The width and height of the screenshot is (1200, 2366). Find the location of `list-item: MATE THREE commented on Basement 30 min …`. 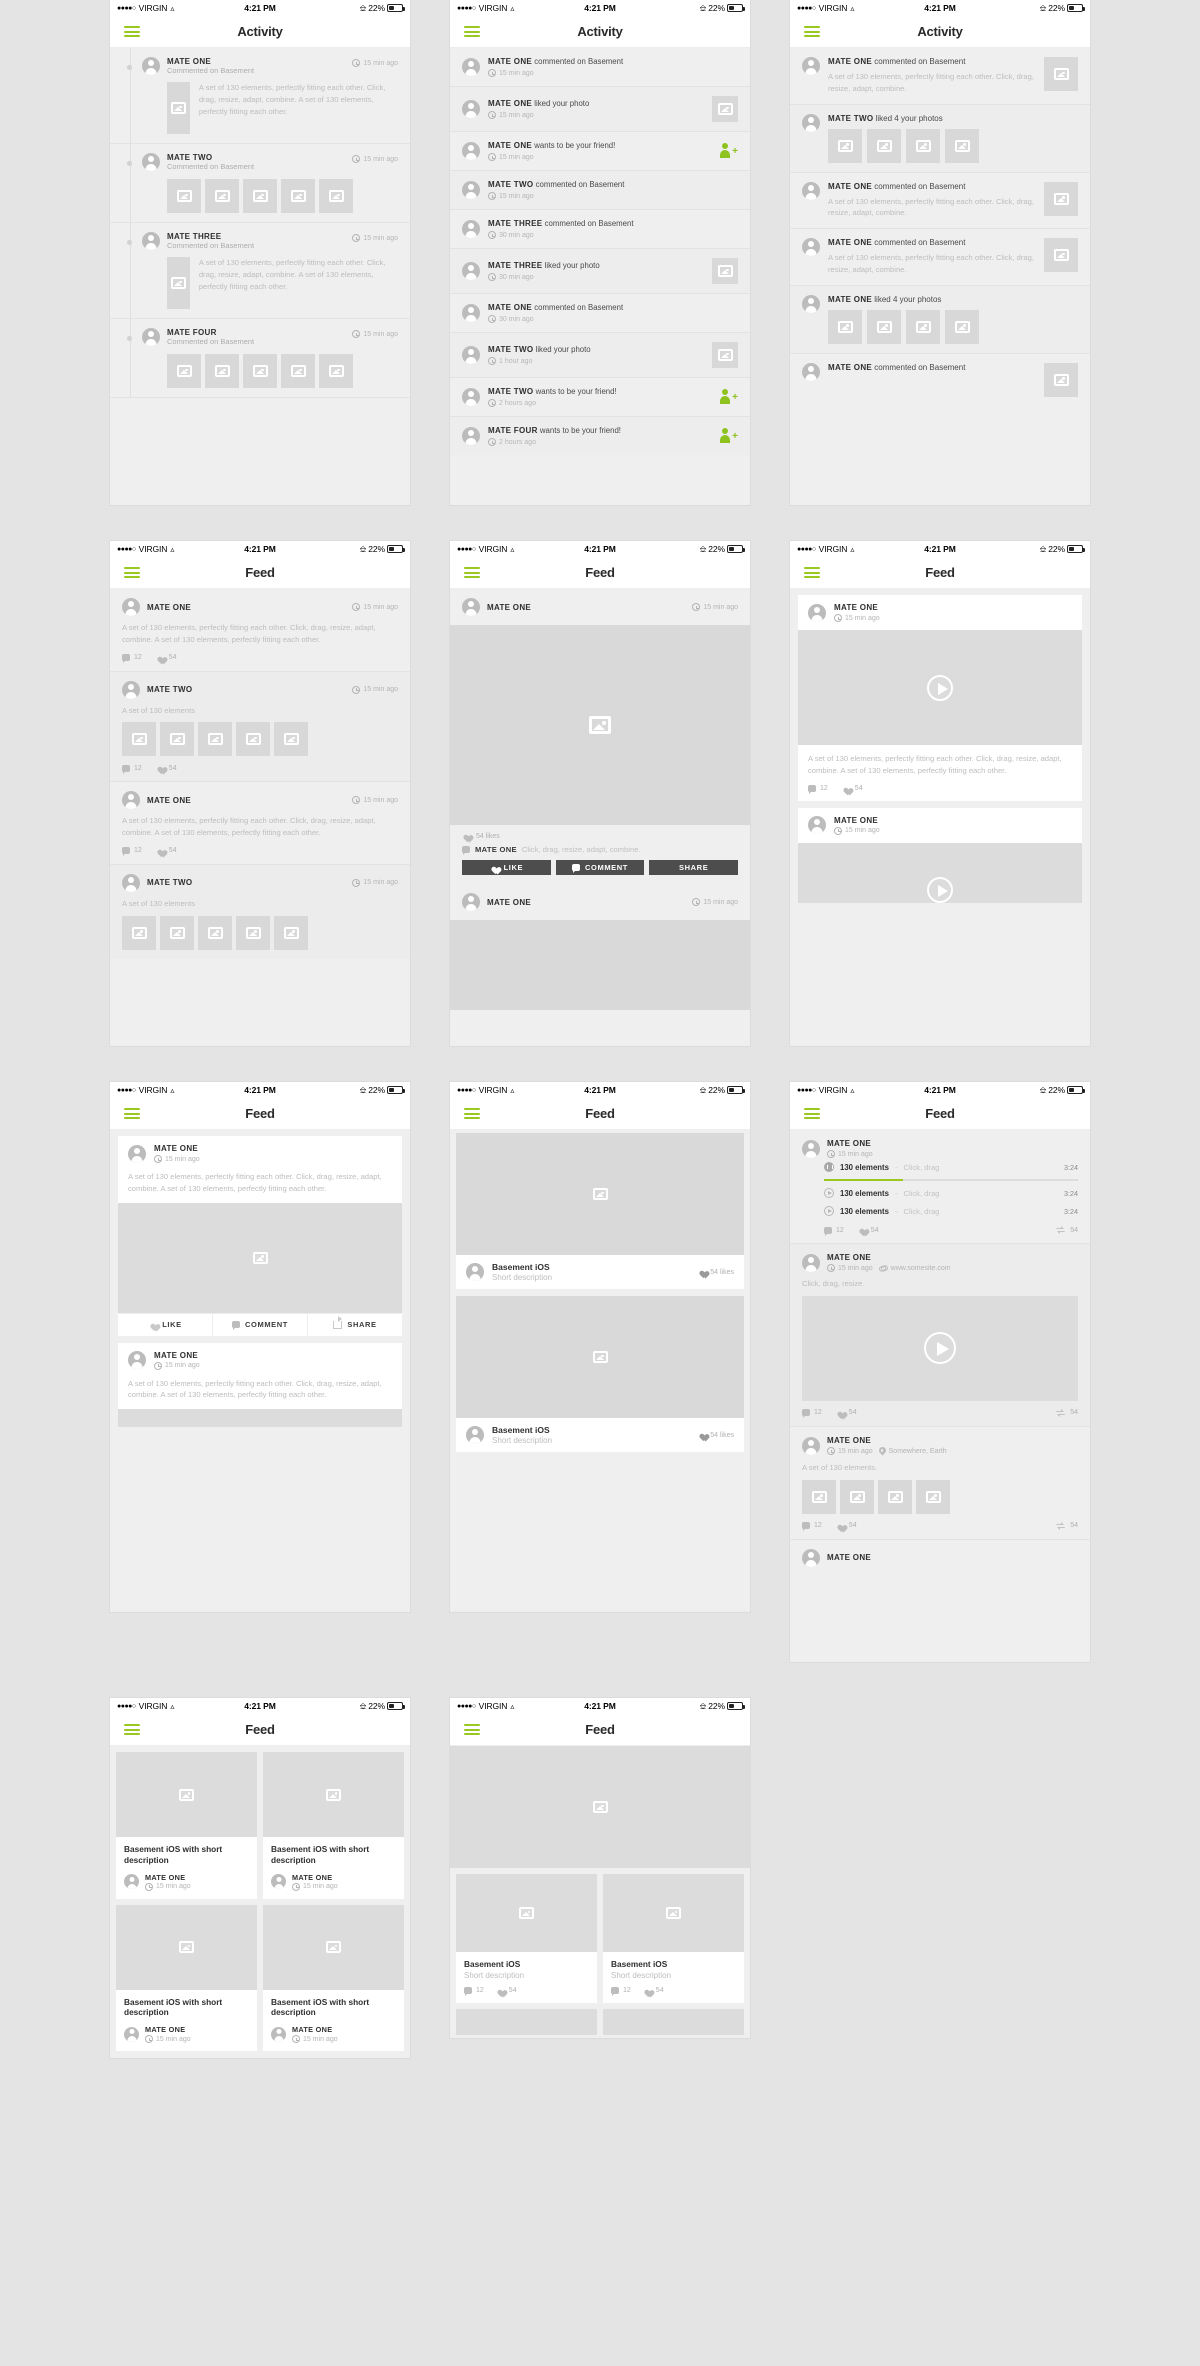

list-item: MATE THREE commented on Basement 30 min … is located at coordinates (600, 229).